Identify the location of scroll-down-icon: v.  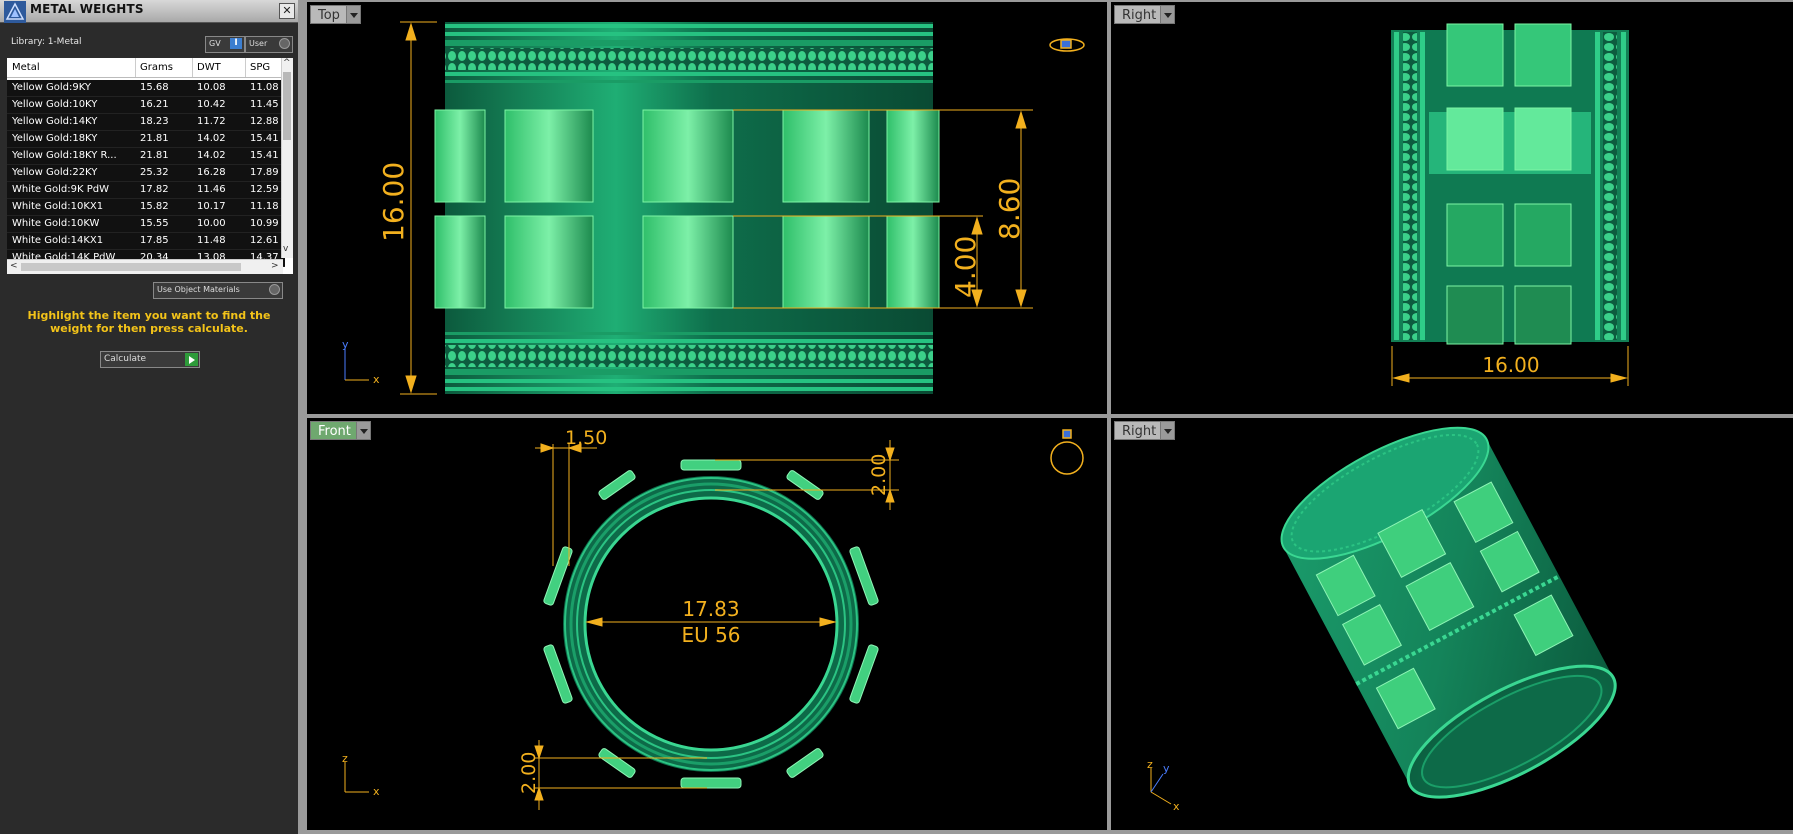
(285, 249).